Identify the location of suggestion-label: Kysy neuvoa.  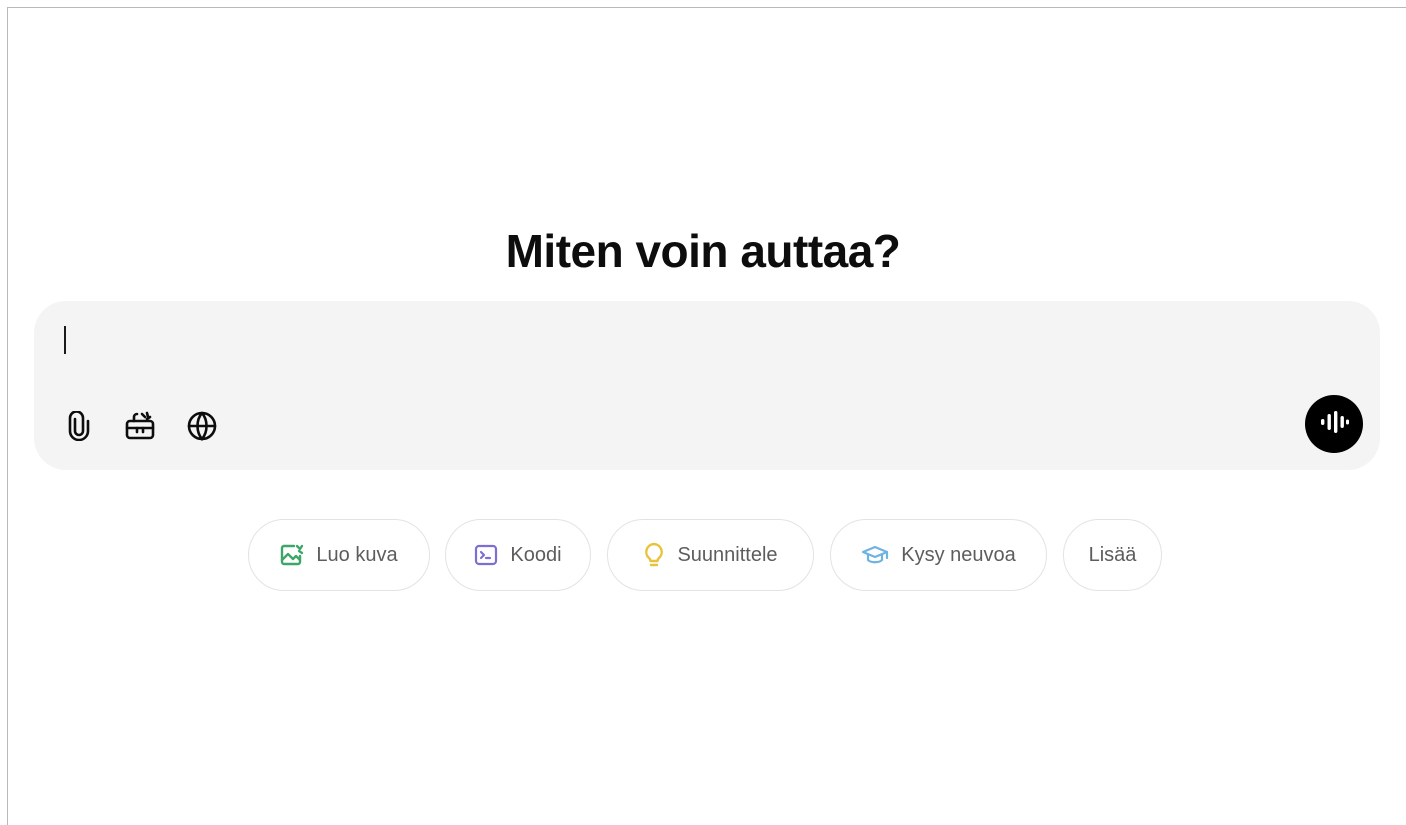
(958, 554).